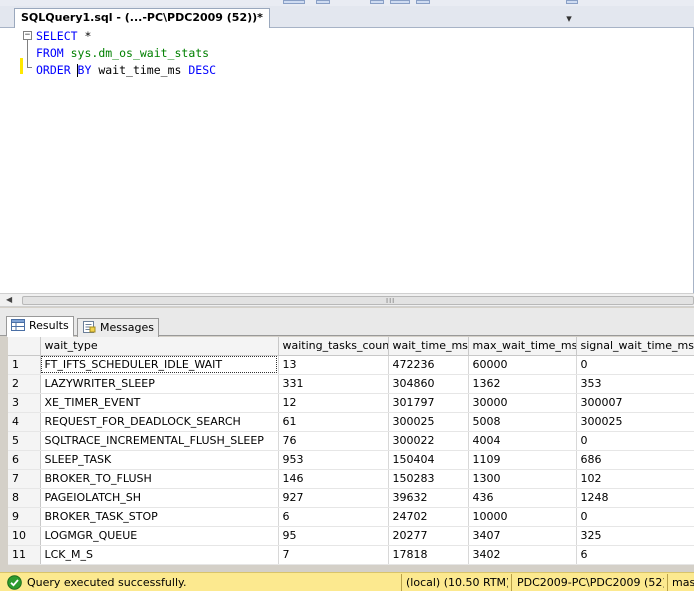 The height and width of the screenshot is (591, 694). What do you see at coordinates (159, 365) in the screenshot?
I see `grid-cell: FT_IFTS_SCHEDULER_IDLE_WAIT` at bounding box center [159, 365].